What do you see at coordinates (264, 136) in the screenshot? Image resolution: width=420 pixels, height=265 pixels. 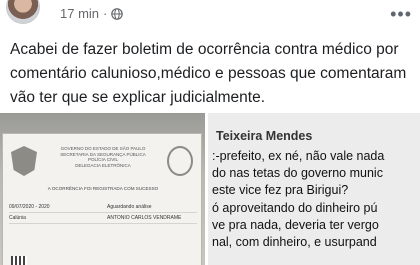 I see `comment-author: Teixeira Mendes` at bounding box center [264, 136].